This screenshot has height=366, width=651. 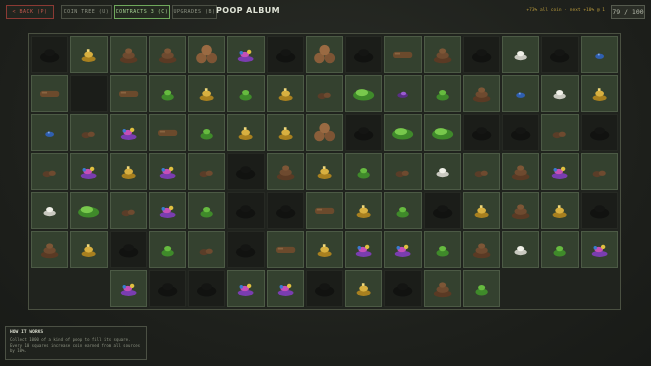 What do you see at coordinates (142, 12) in the screenshot?
I see `tab-contracts: CONTRACTS 3 (C)` at bounding box center [142, 12].